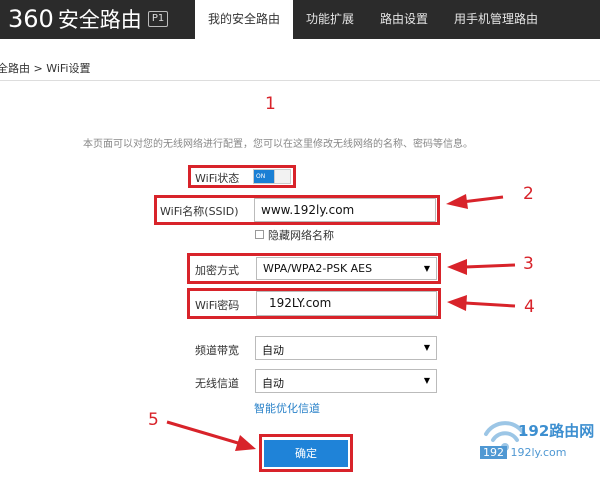 The height and width of the screenshot is (478, 600). Describe the element at coordinates (528, 194) in the screenshot. I see `annotation-number-2: 2` at that location.